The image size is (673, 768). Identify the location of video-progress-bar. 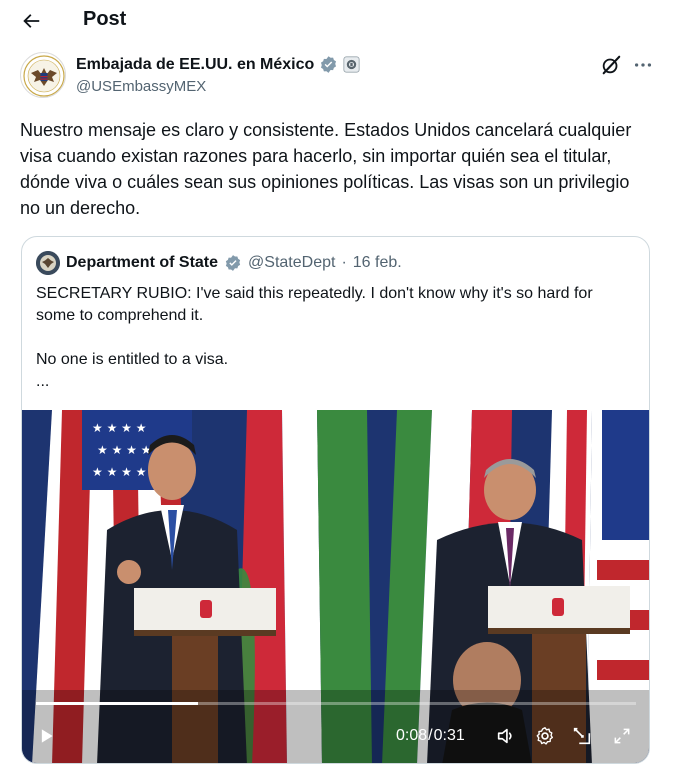
(336, 703).